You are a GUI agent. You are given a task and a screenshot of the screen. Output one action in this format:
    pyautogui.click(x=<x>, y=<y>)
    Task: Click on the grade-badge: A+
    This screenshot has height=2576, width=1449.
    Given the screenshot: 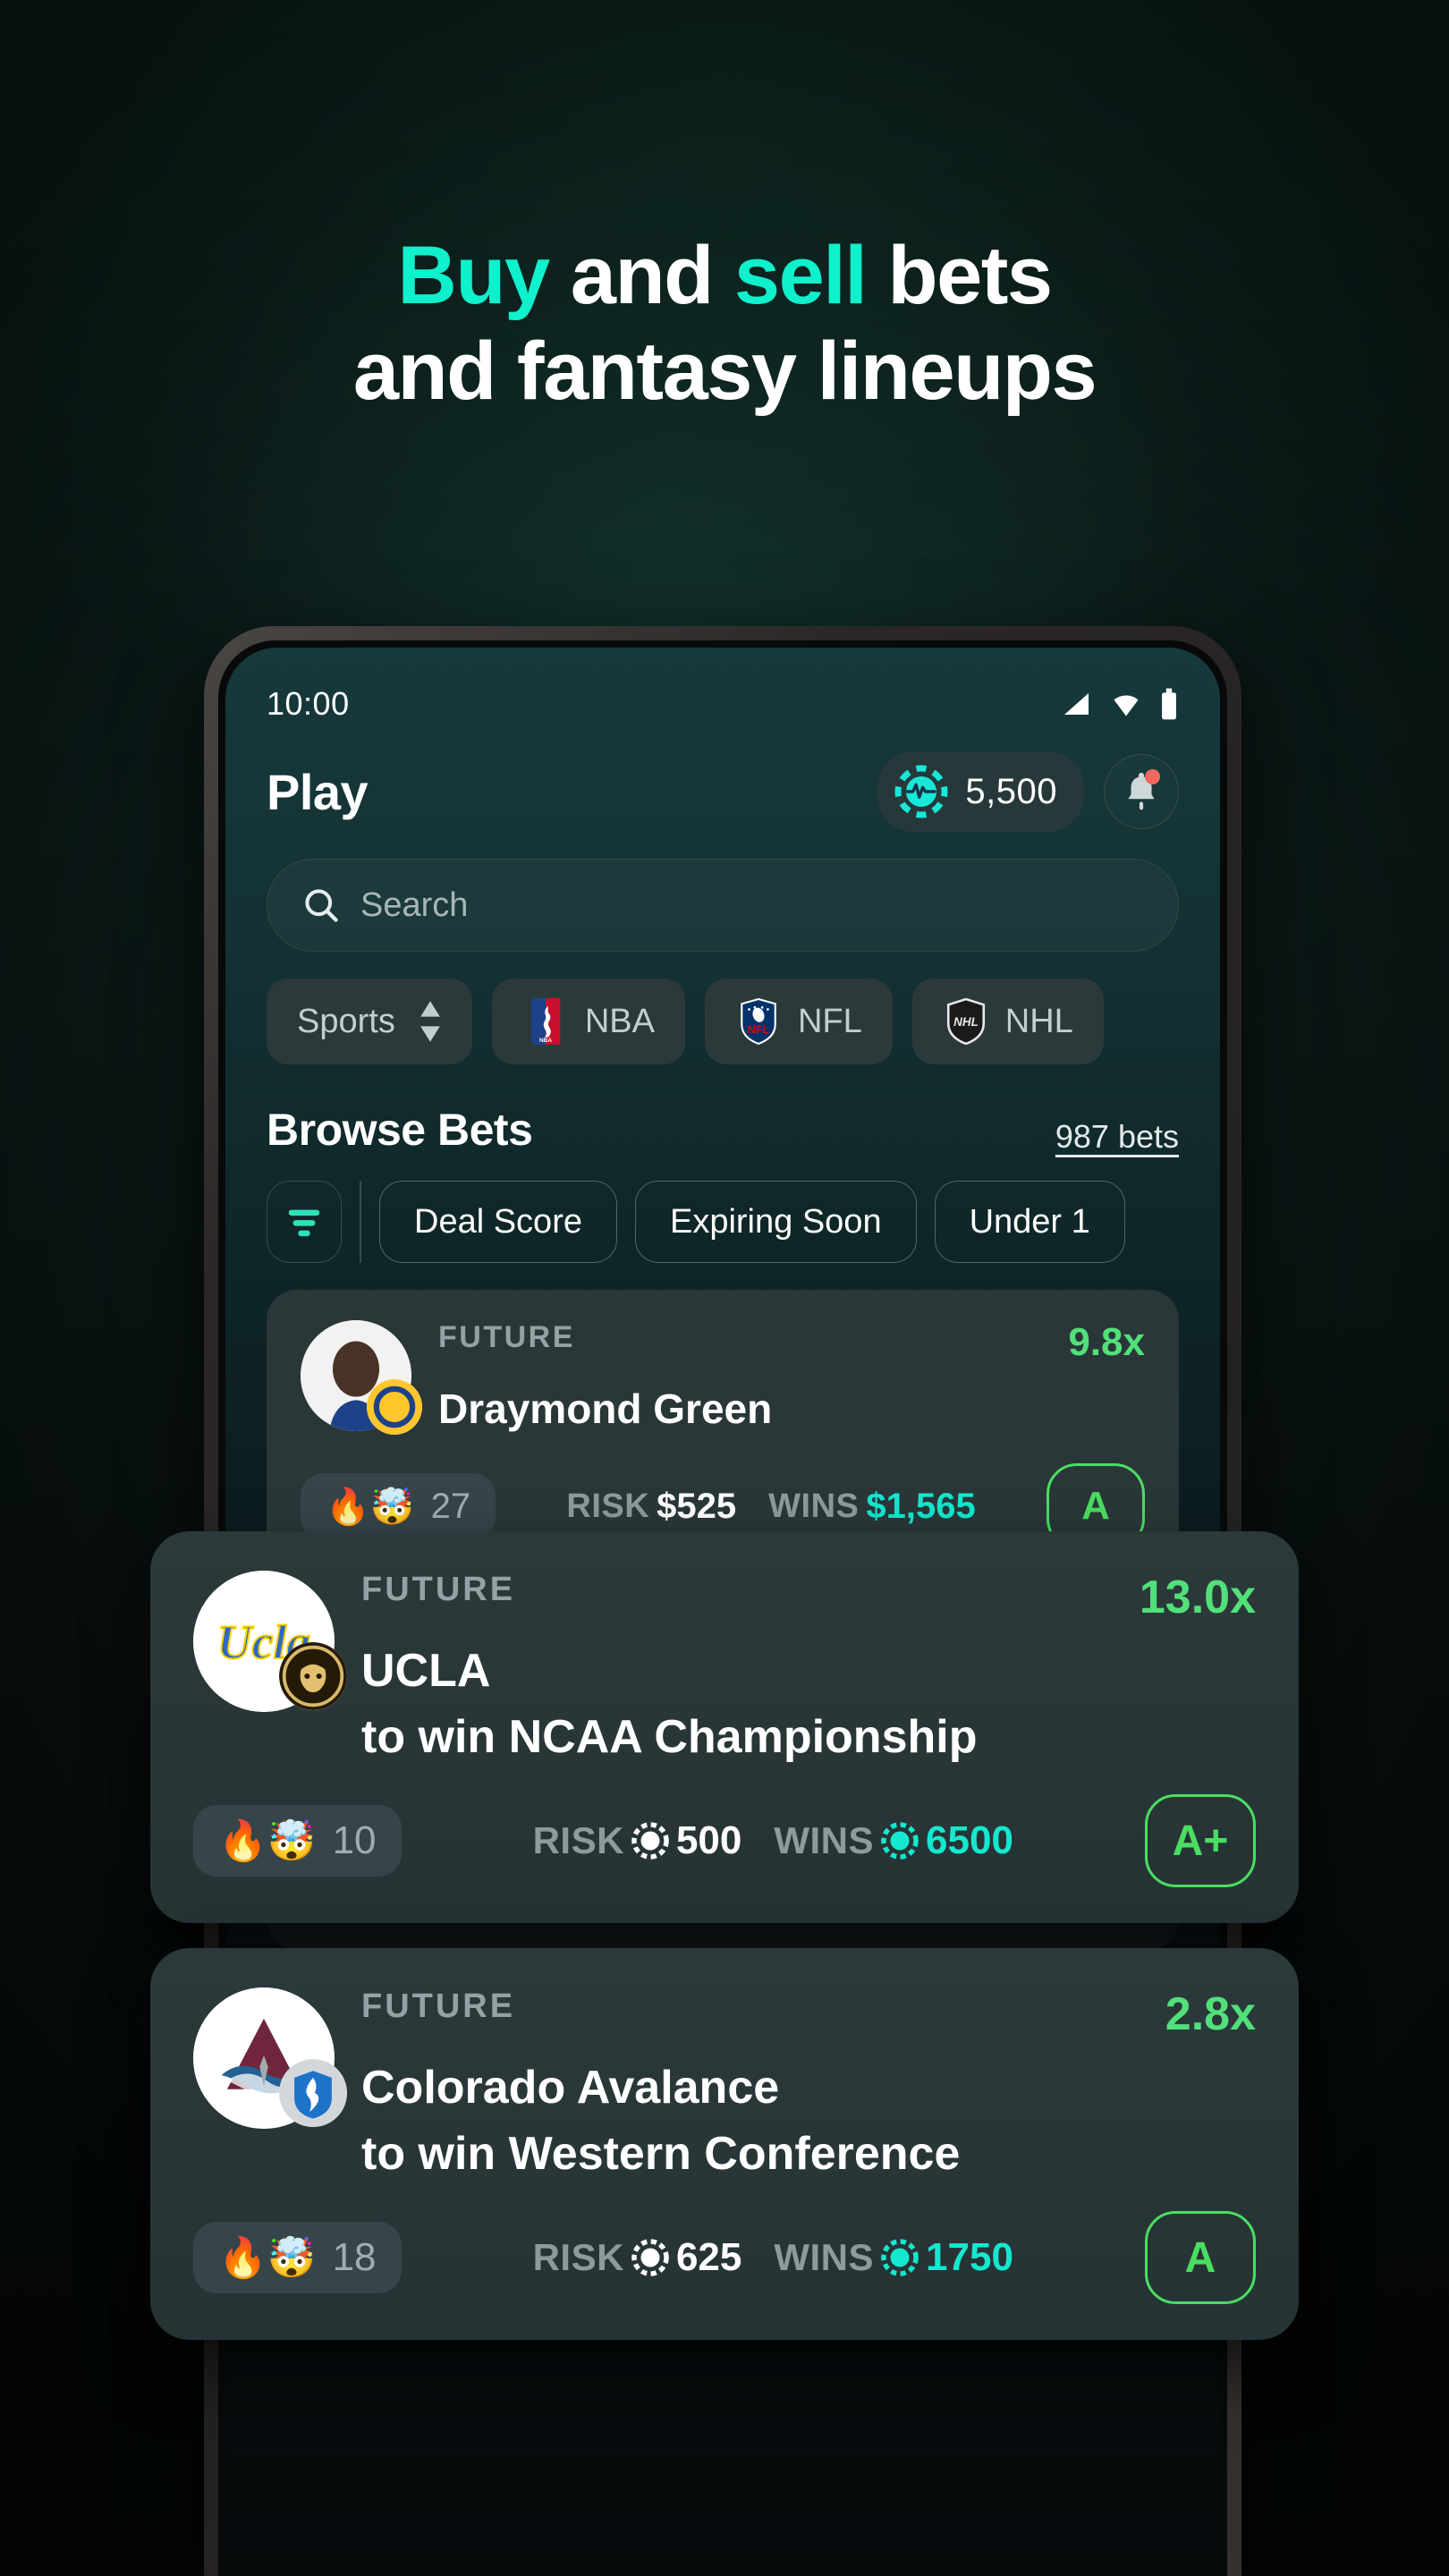 What is the action you would take?
    pyautogui.click(x=1200, y=1840)
    